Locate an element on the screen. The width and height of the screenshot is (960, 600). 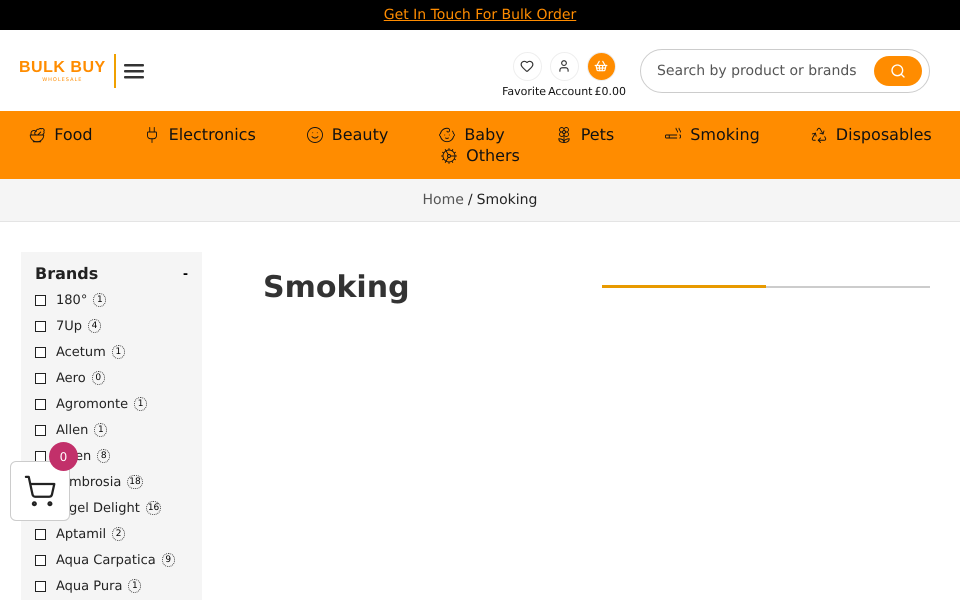
action-label: Account is located at coordinates (570, 91).